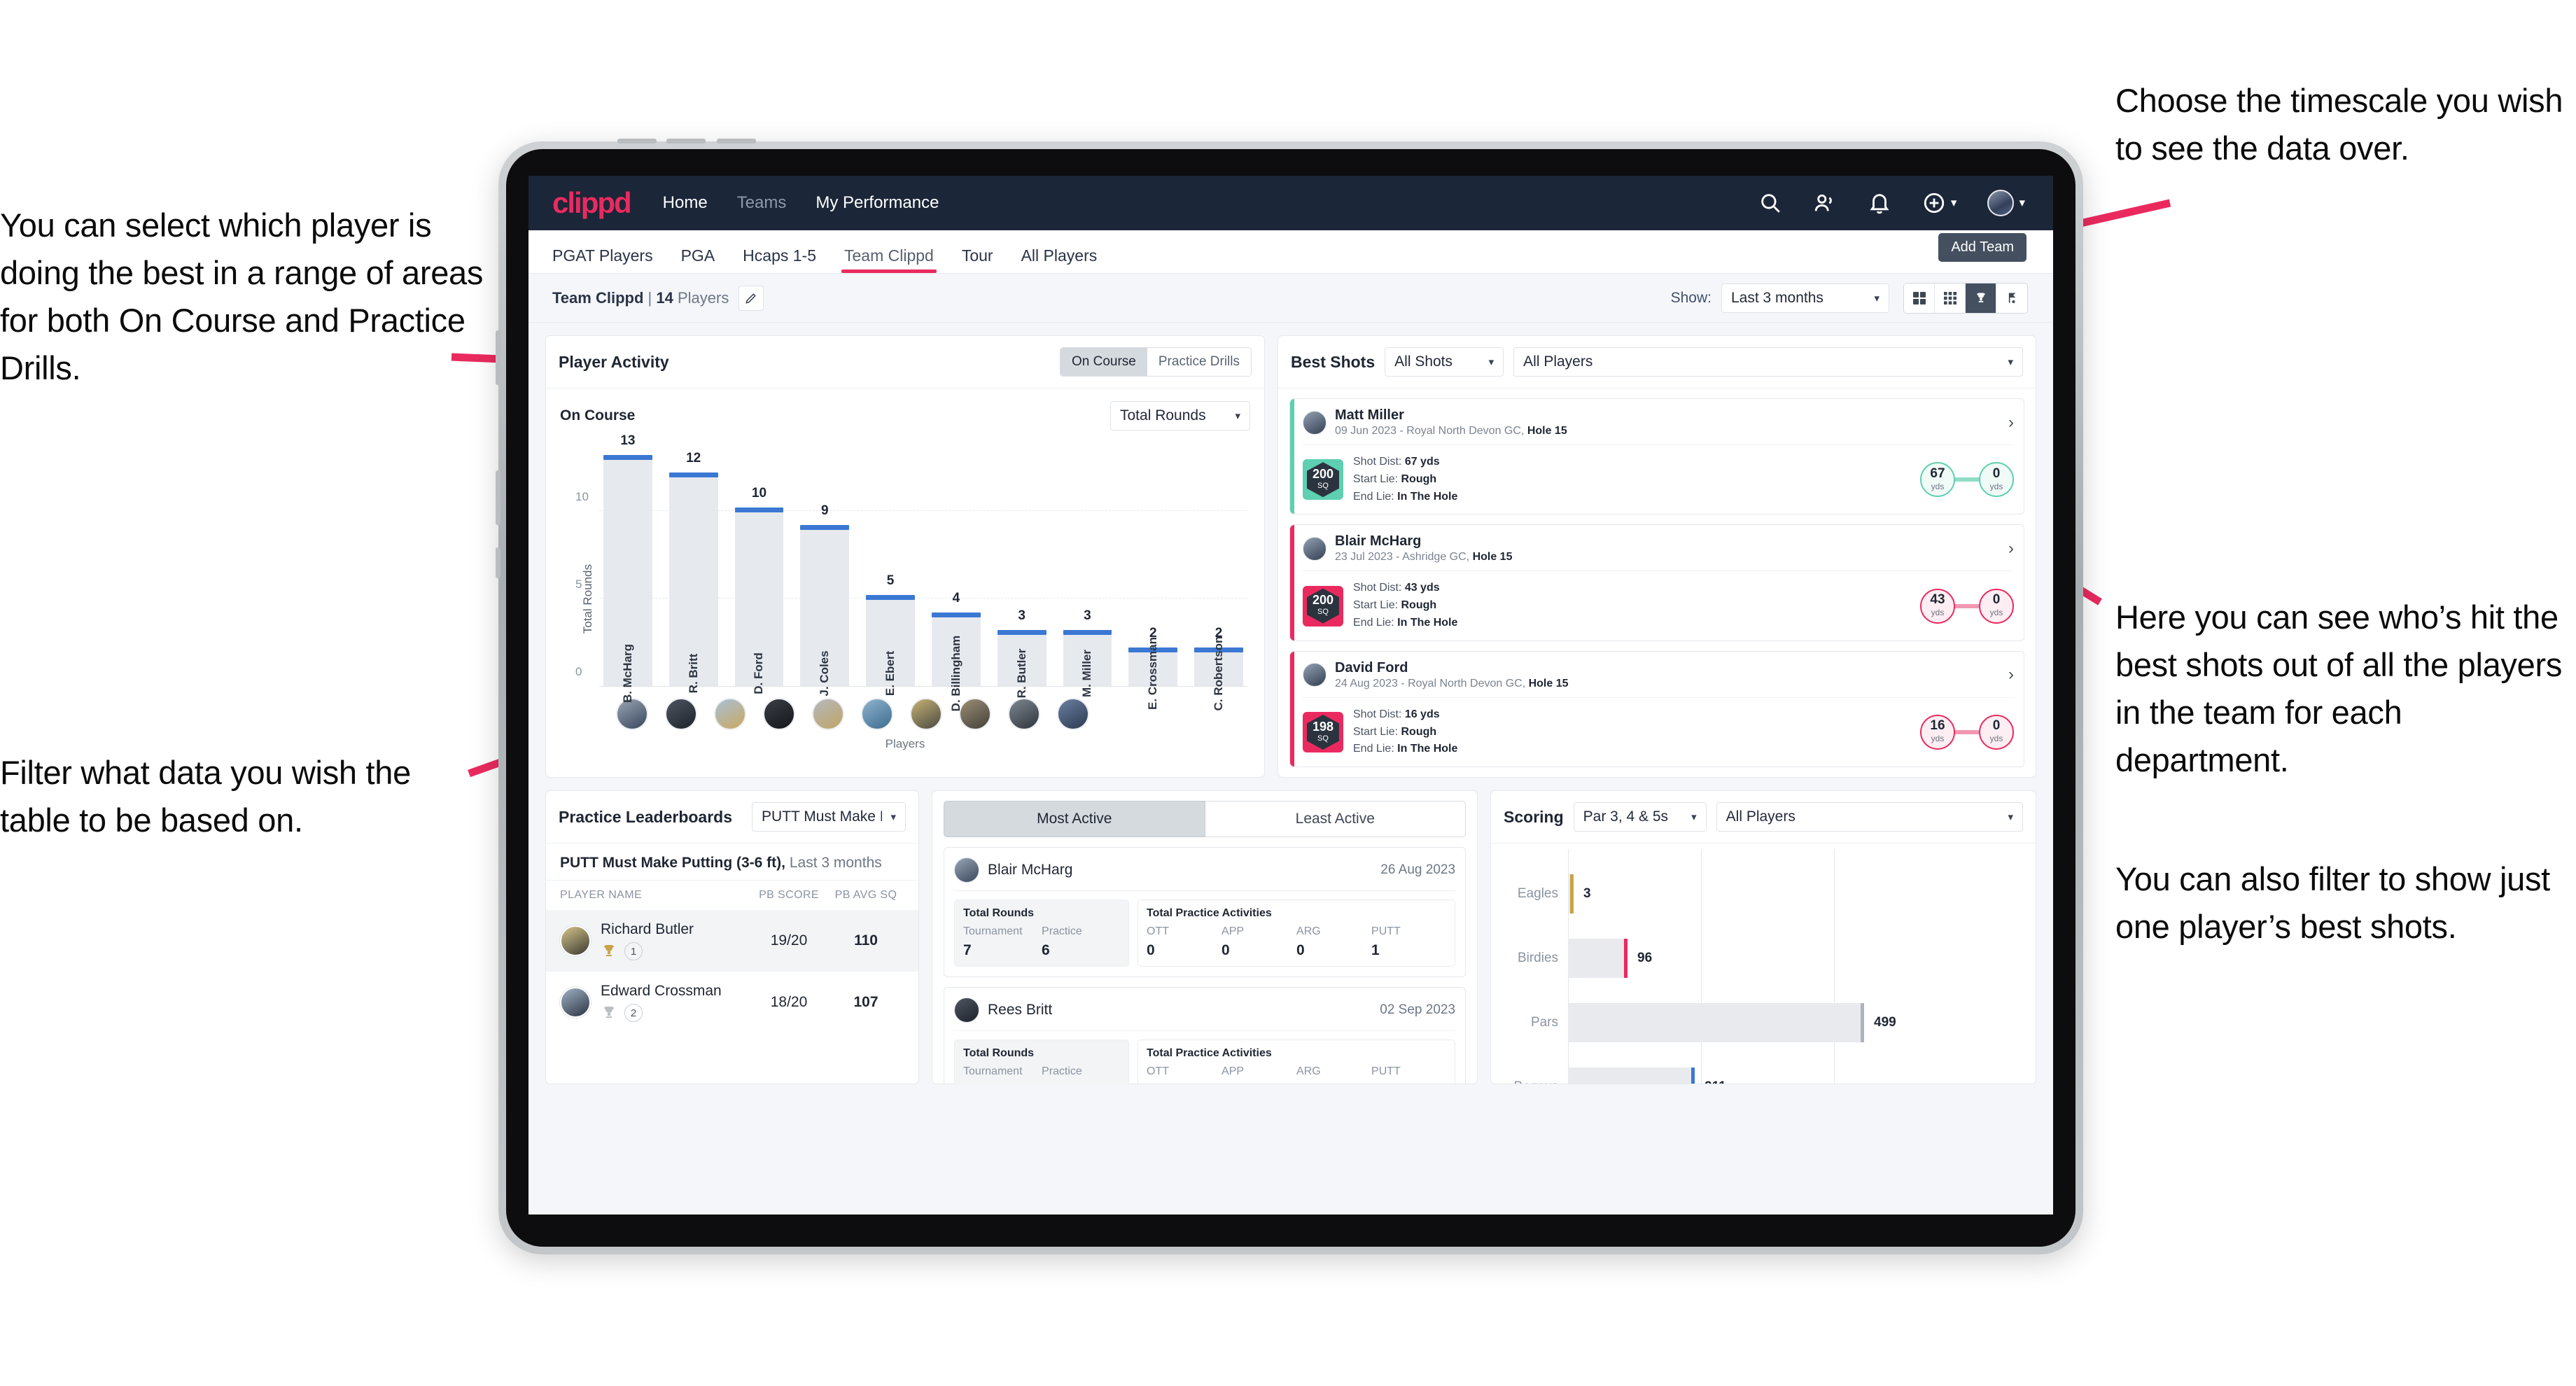  What do you see at coordinates (1059, 259) in the screenshot?
I see `tab-all-players: All Players` at bounding box center [1059, 259].